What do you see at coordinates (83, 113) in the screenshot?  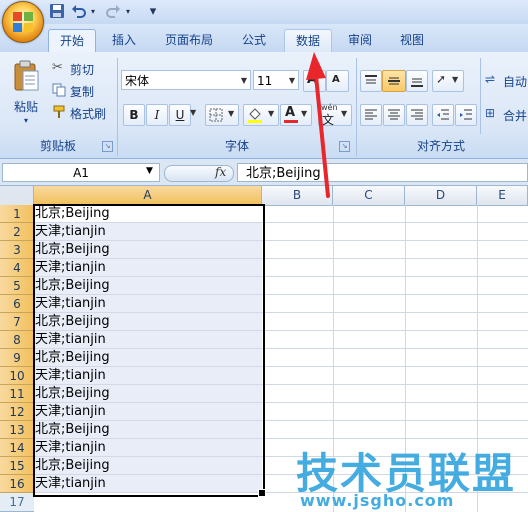 I see `format-painter-button: 格式刷` at bounding box center [83, 113].